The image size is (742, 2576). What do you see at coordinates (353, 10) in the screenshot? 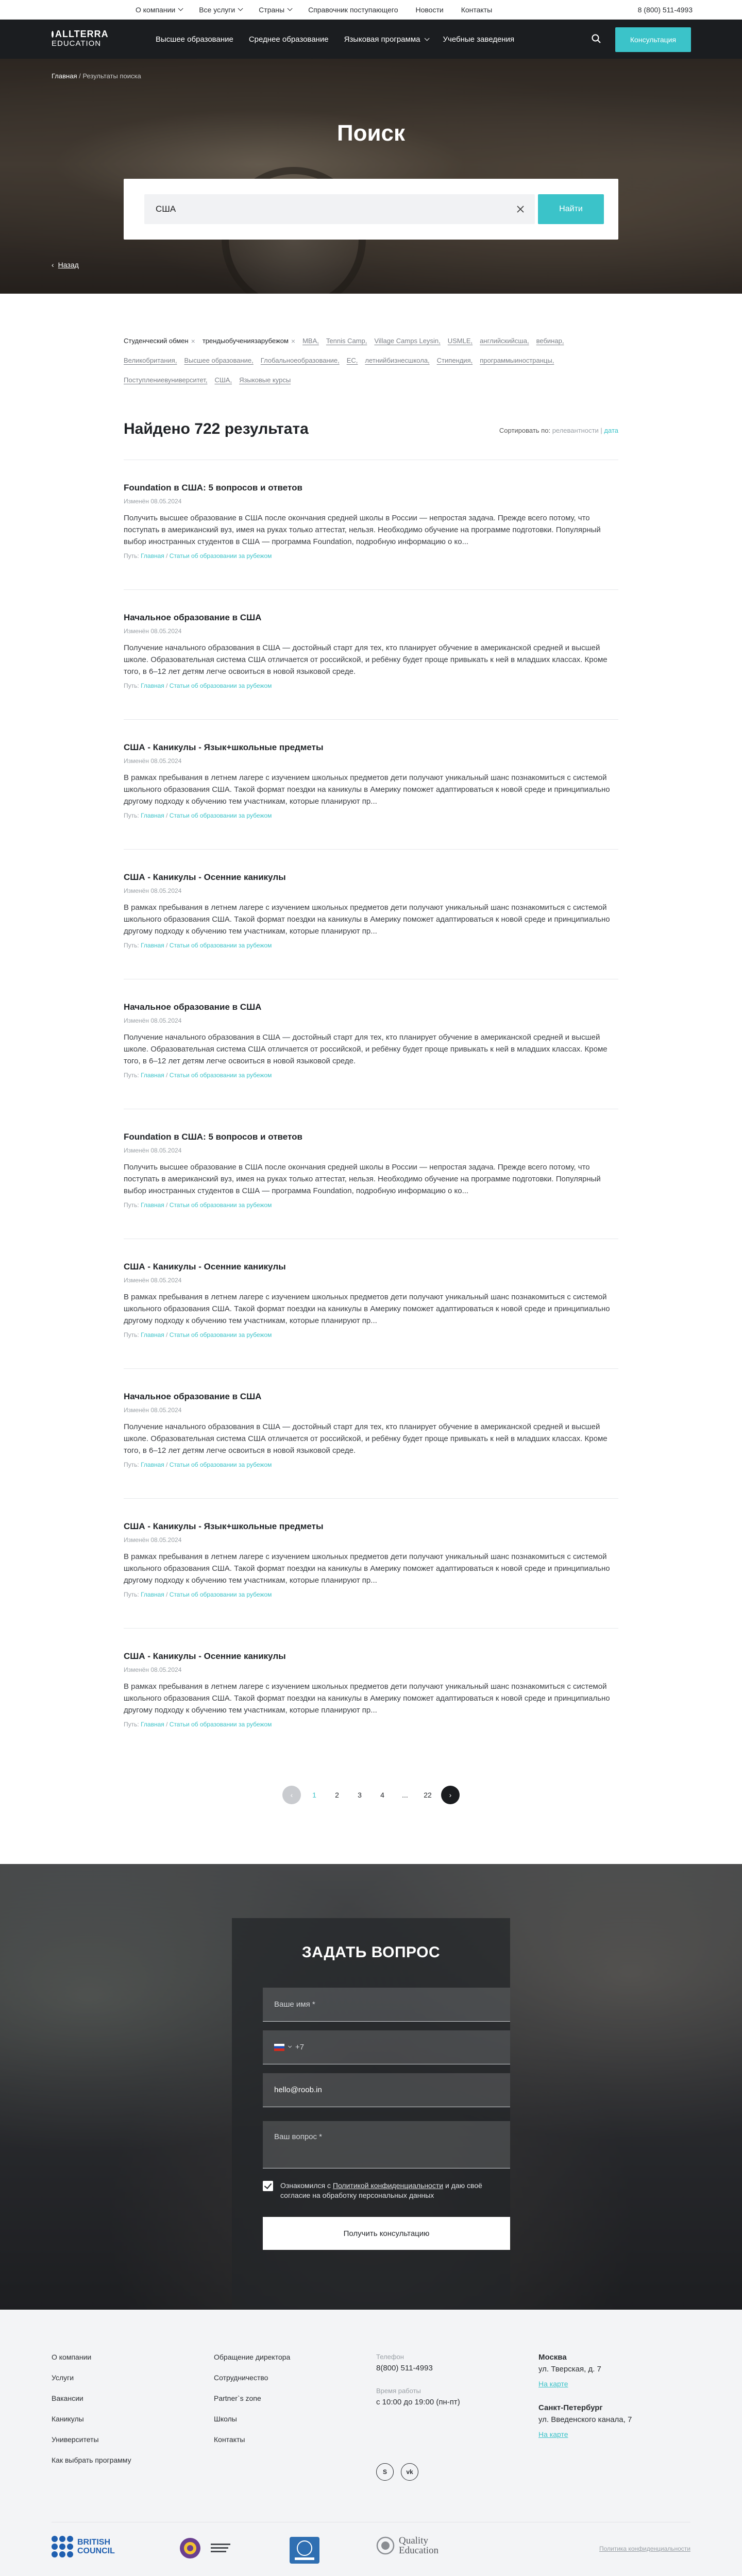
I see `top-nav-guide: Справочник поступающего` at bounding box center [353, 10].